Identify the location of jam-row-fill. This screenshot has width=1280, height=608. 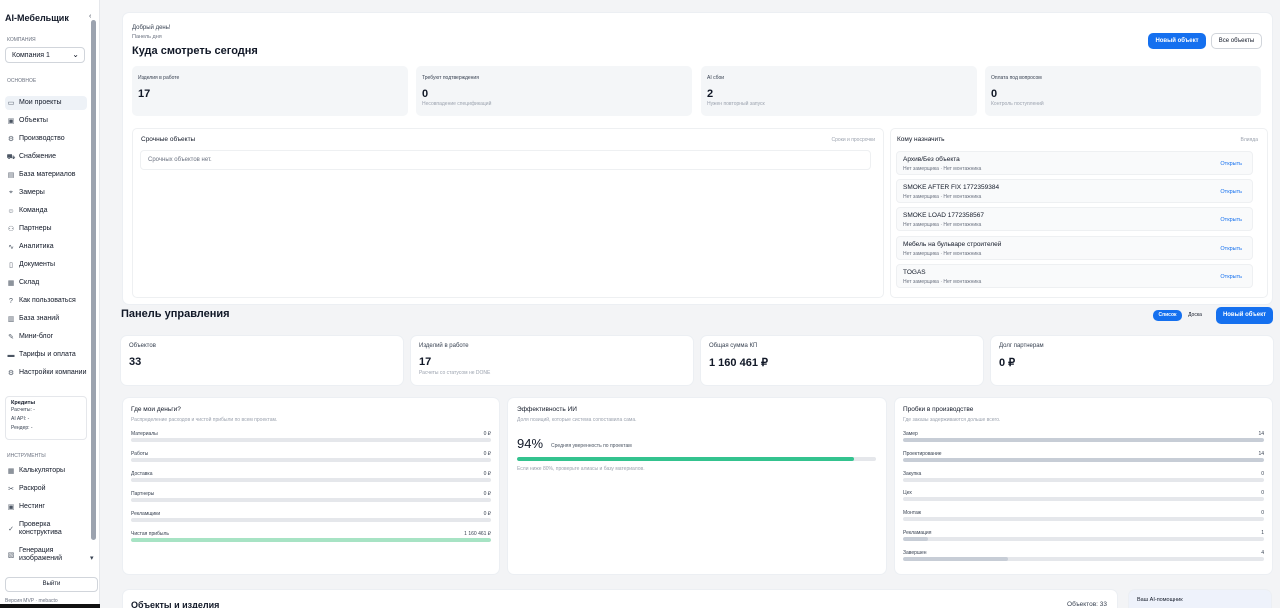
(1083, 459).